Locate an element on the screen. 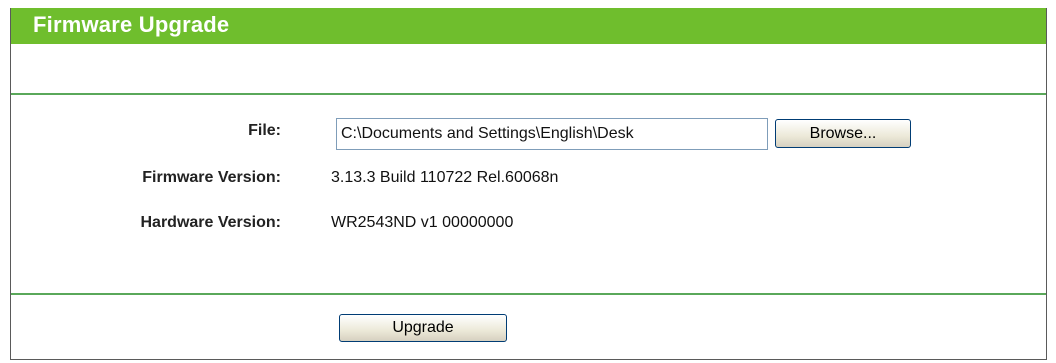 Image resolution: width=1056 pixels, height=363 pixels. file-path-input: C:\Documents and Settings\English\Desk is located at coordinates (552, 134).